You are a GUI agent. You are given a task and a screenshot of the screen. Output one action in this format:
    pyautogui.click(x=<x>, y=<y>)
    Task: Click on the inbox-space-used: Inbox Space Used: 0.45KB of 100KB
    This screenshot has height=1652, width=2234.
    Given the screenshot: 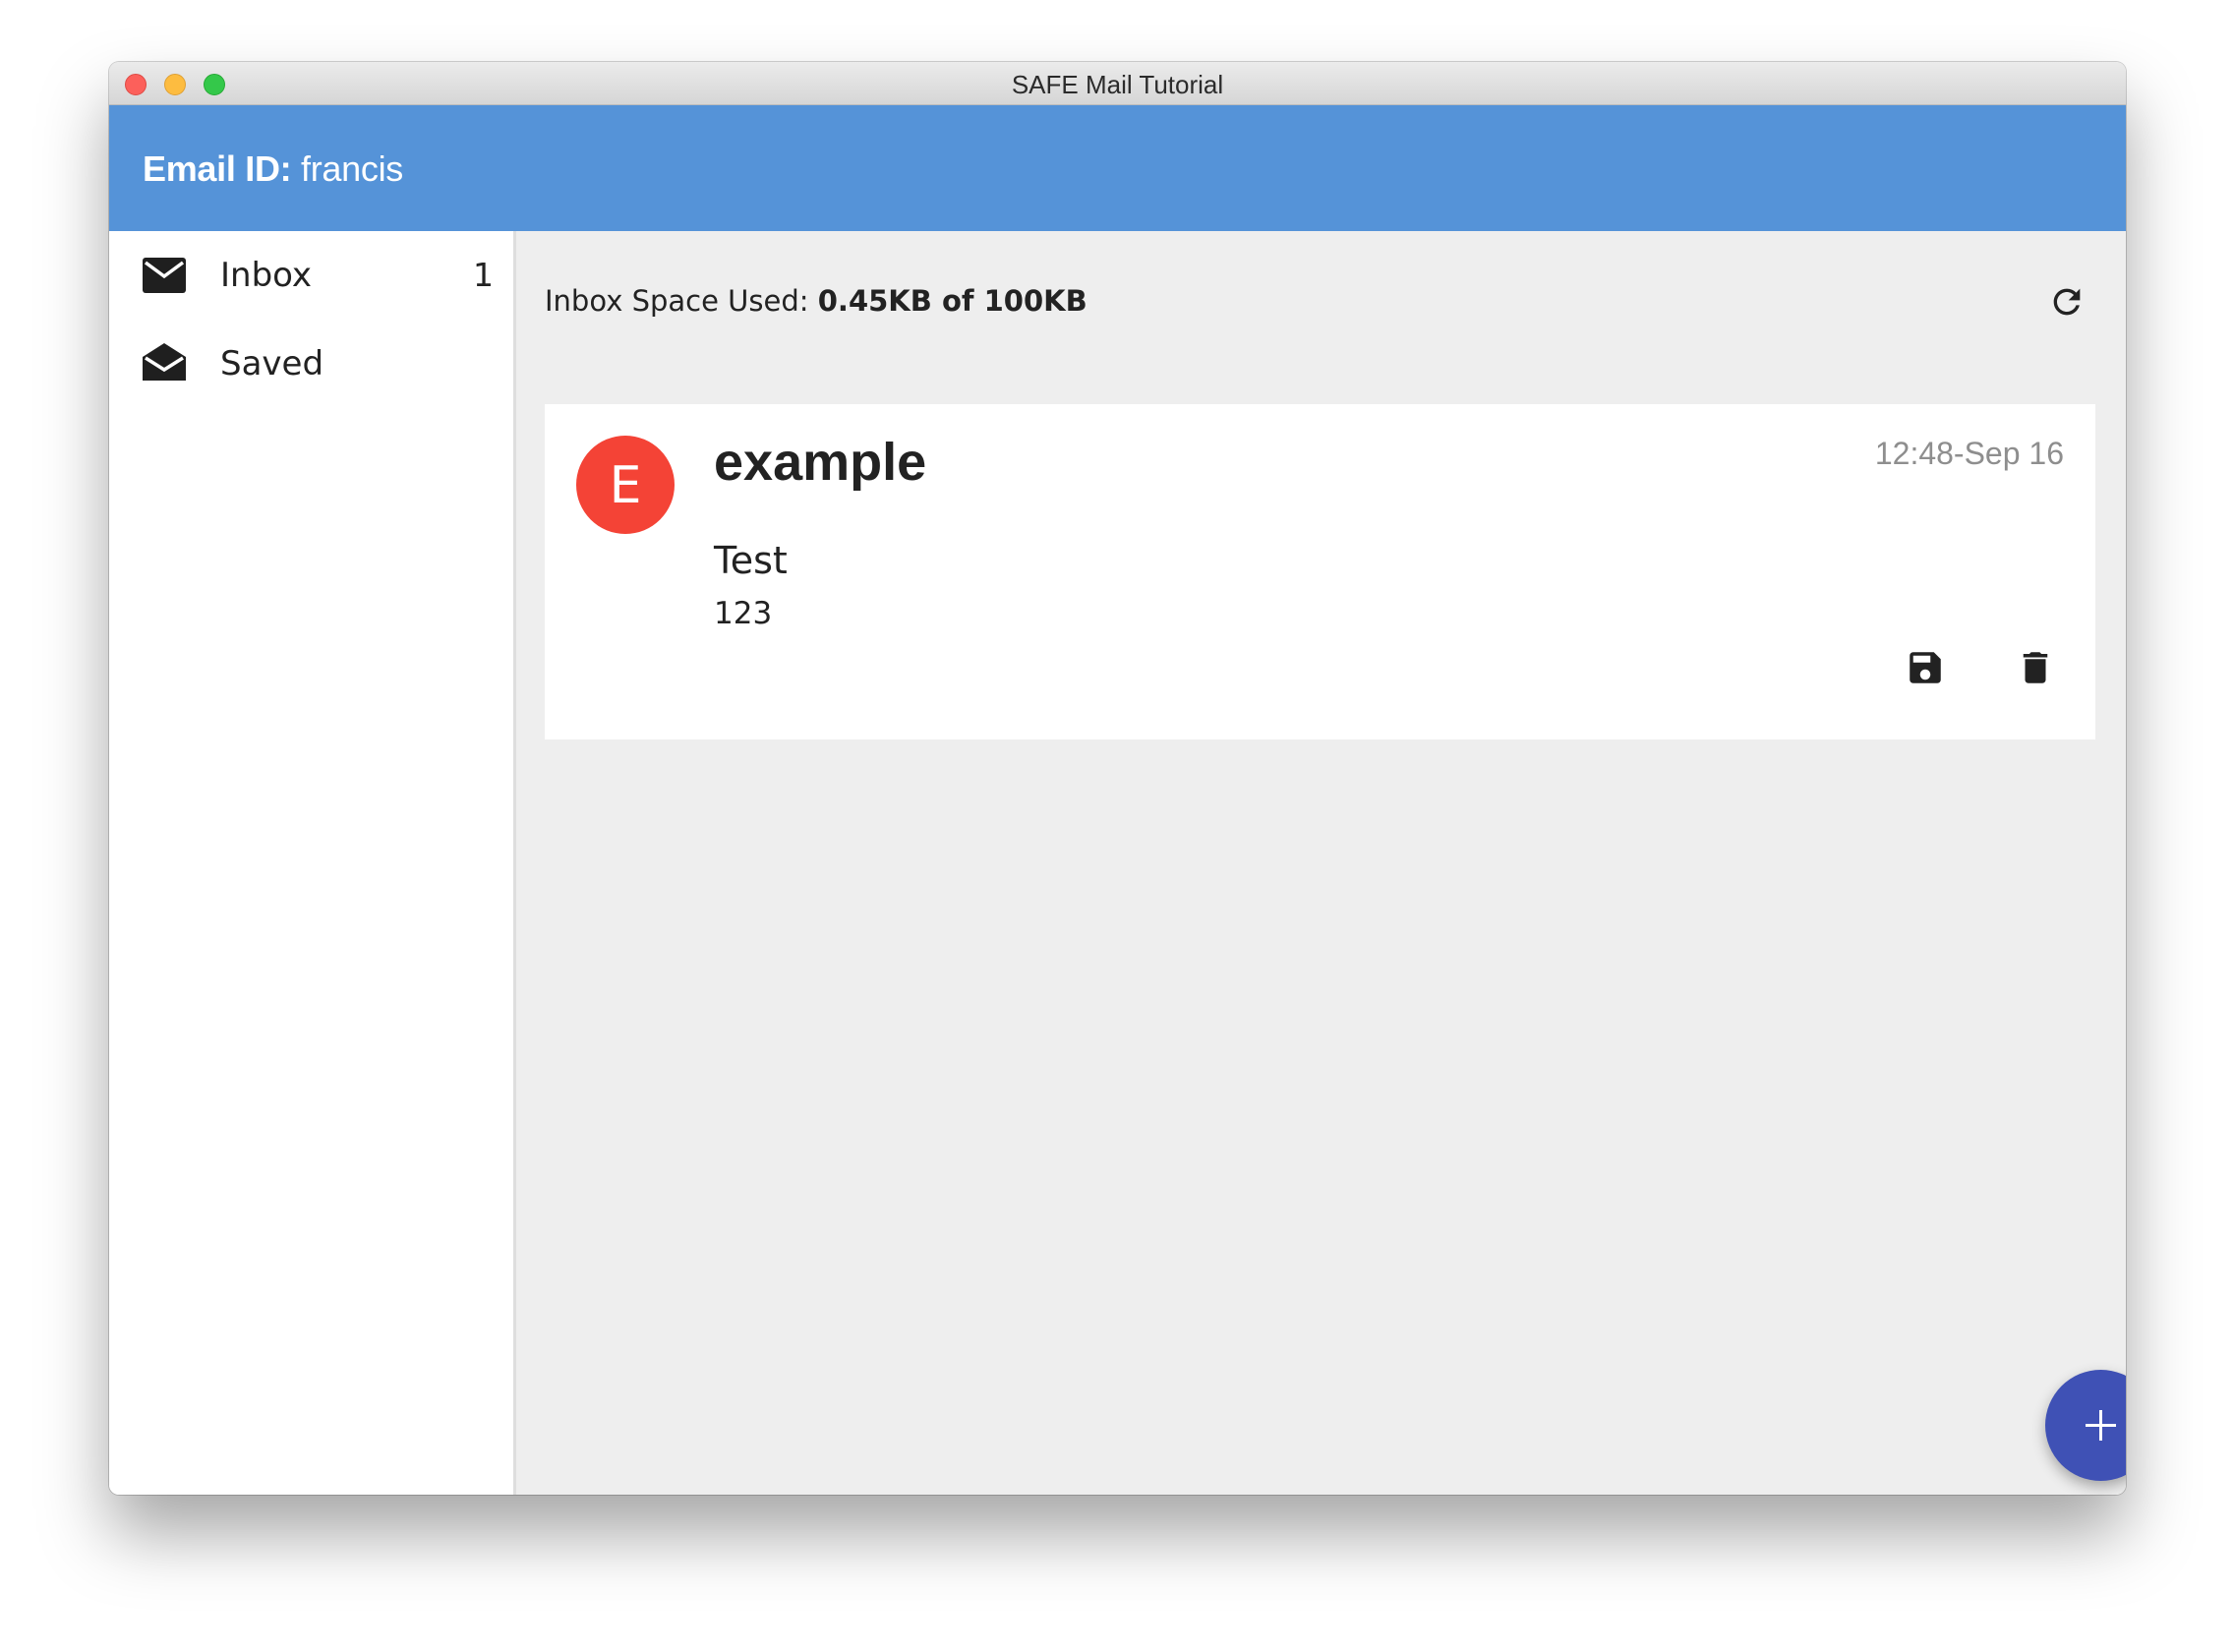 What is the action you would take?
    pyautogui.click(x=817, y=301)
    